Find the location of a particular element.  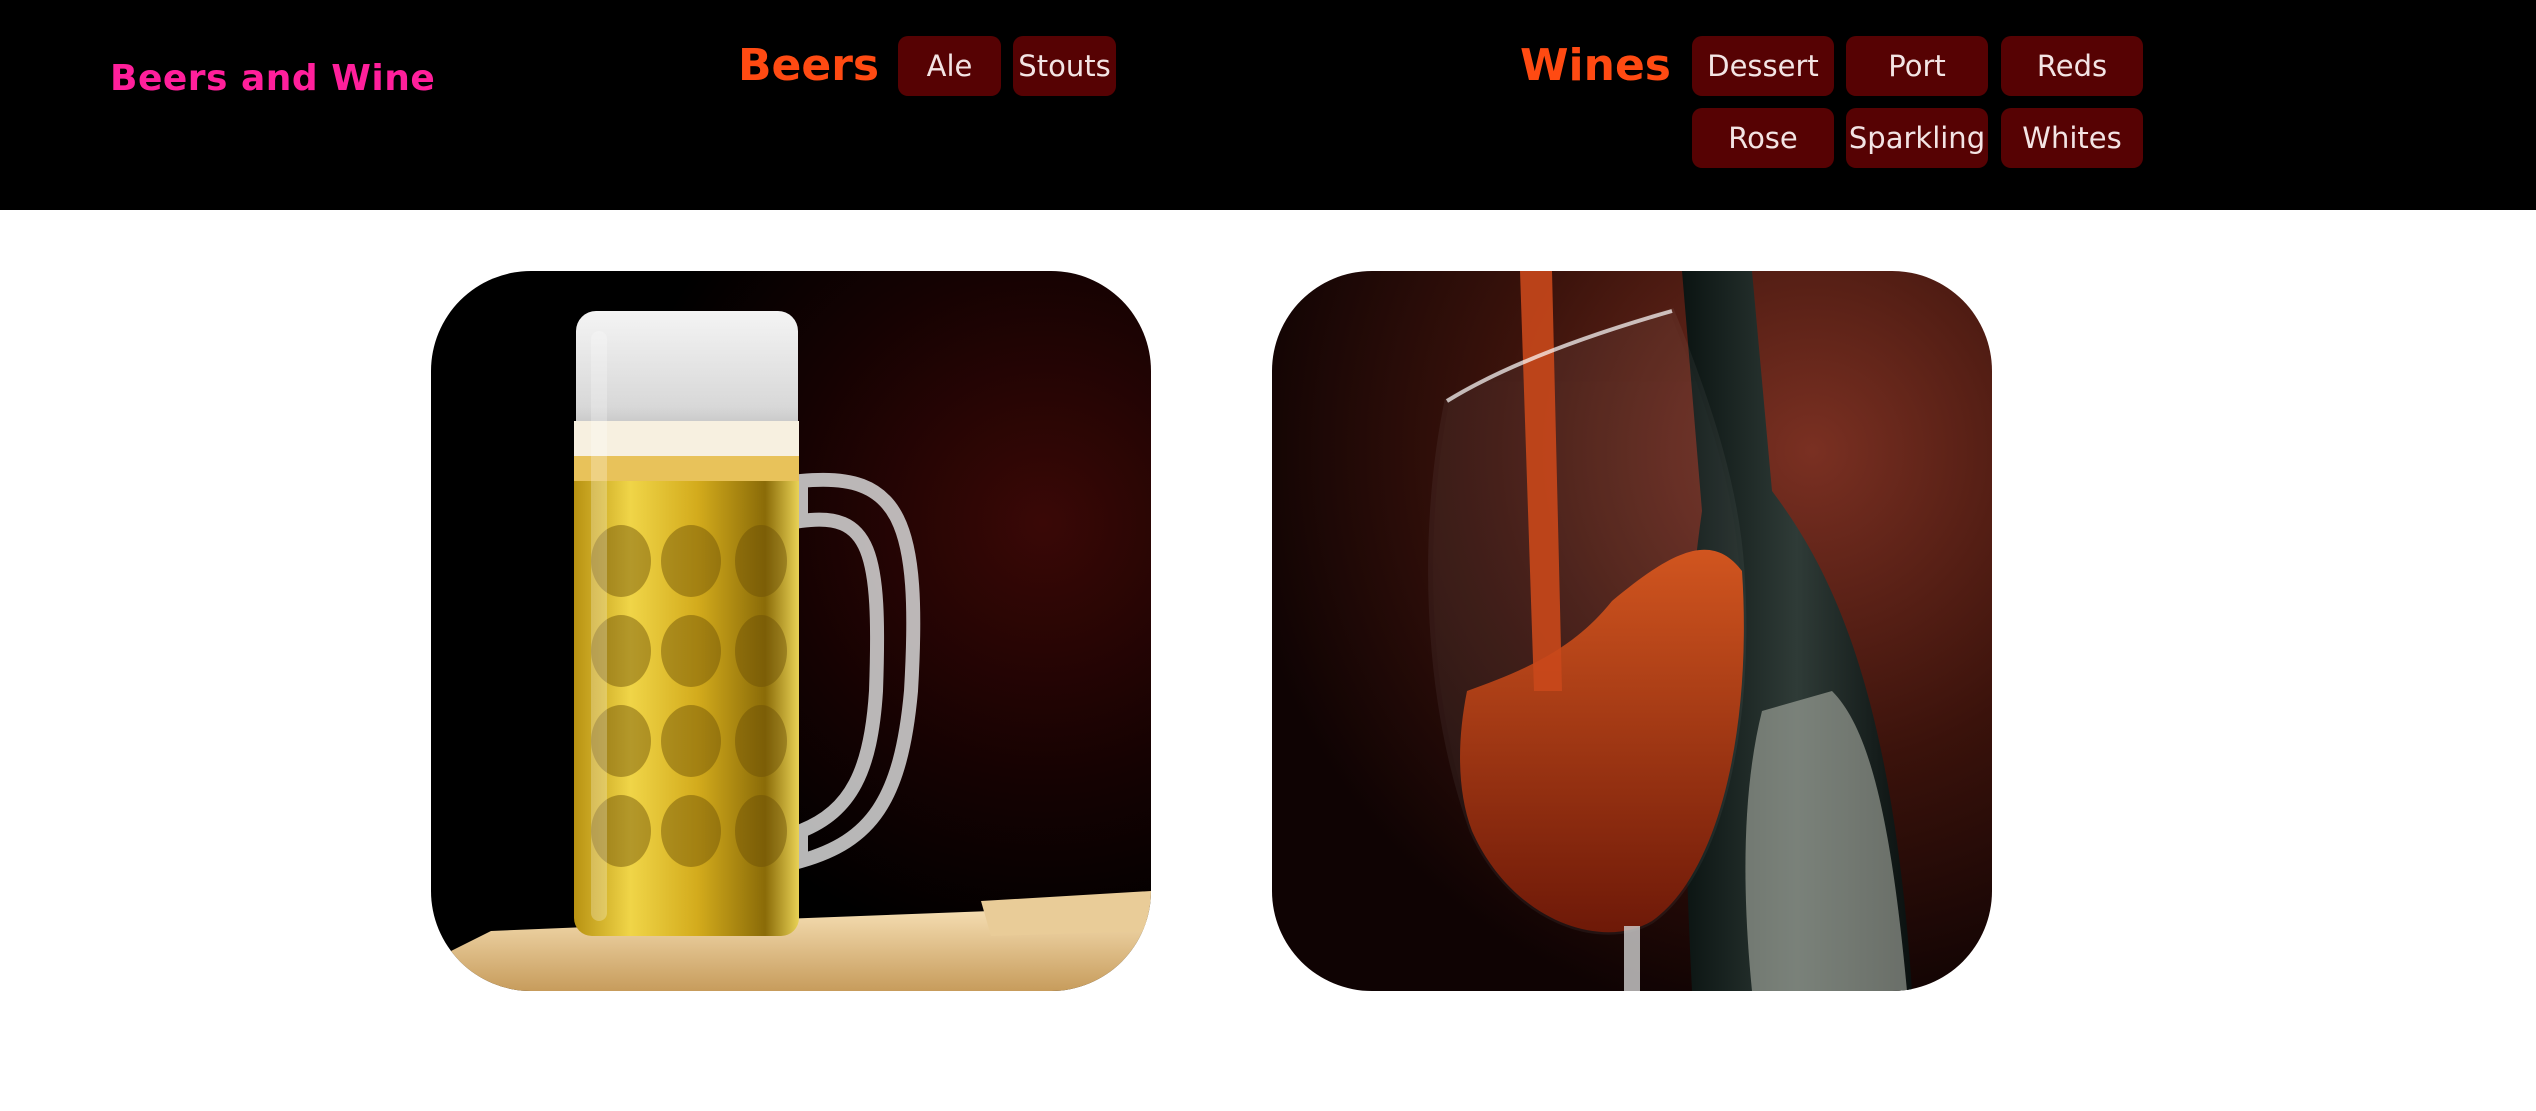

beer-stouts-button: Stouts is located at coordinates (1064, 66).